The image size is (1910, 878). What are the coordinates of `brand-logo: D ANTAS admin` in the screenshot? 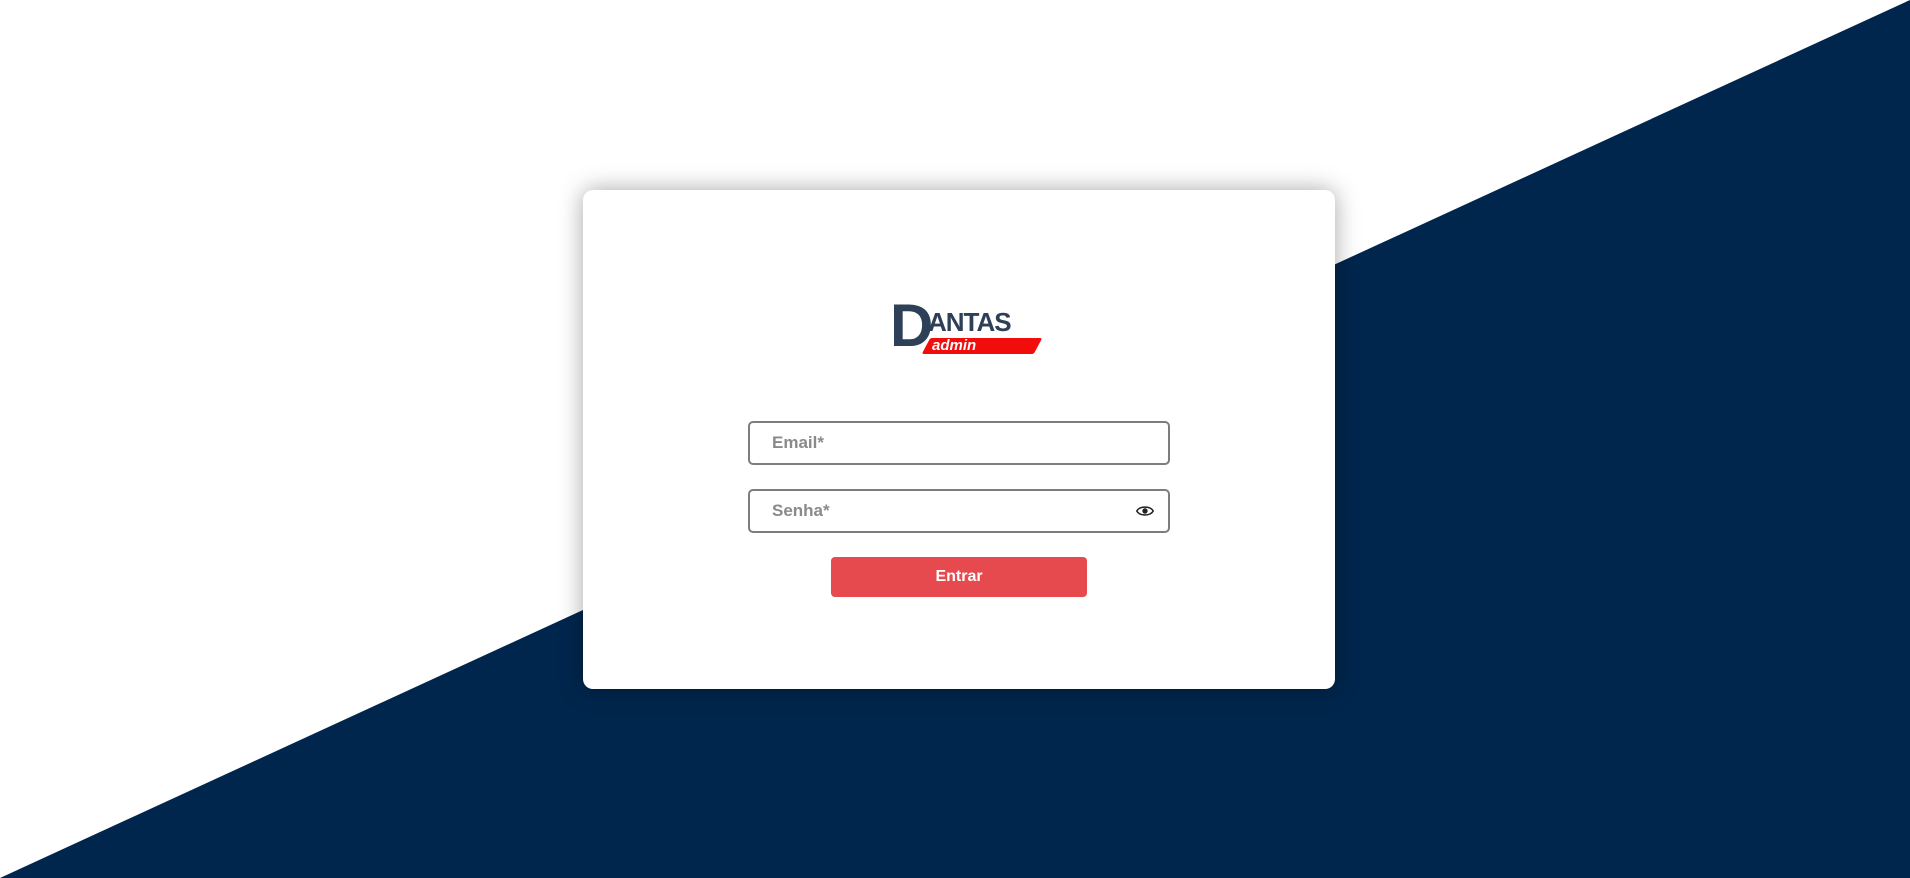 It's located at (965, 328).